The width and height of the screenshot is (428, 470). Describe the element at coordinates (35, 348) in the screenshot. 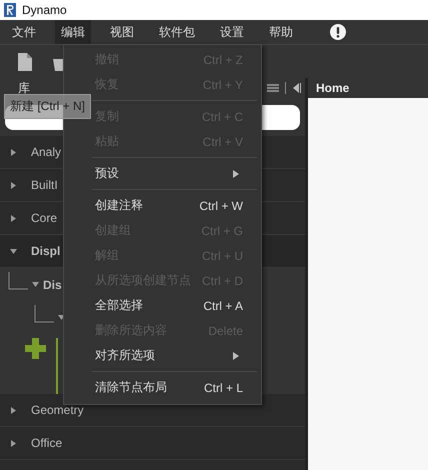

I see `add-icon` at that location.